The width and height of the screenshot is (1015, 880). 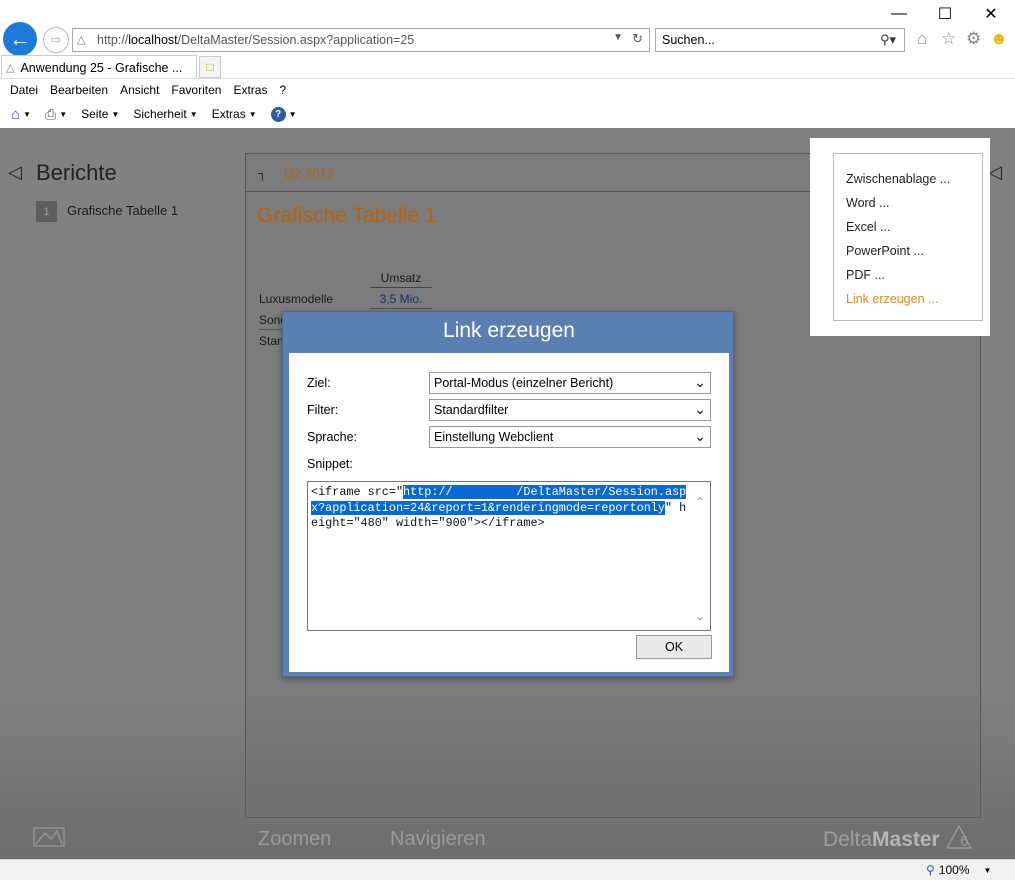 What do you see at coordinates (471, 410) in the screenshot?
I see `filter-value: Standardfilter` at bounding box center [471, 410].